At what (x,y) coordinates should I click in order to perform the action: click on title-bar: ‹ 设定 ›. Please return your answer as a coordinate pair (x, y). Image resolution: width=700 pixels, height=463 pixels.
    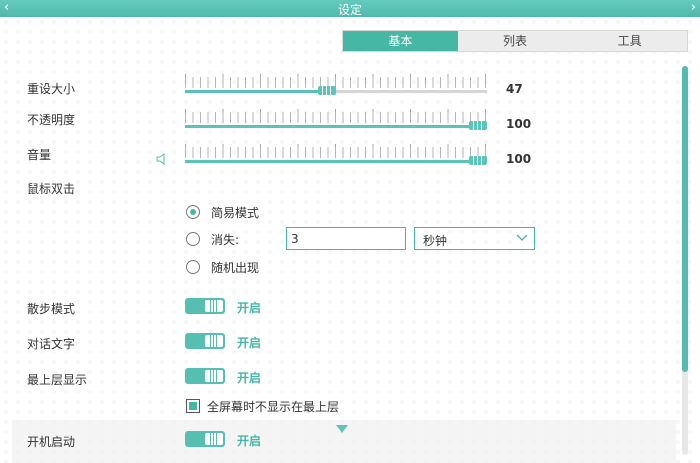
    Looking at the image, I should click on (350, 8).